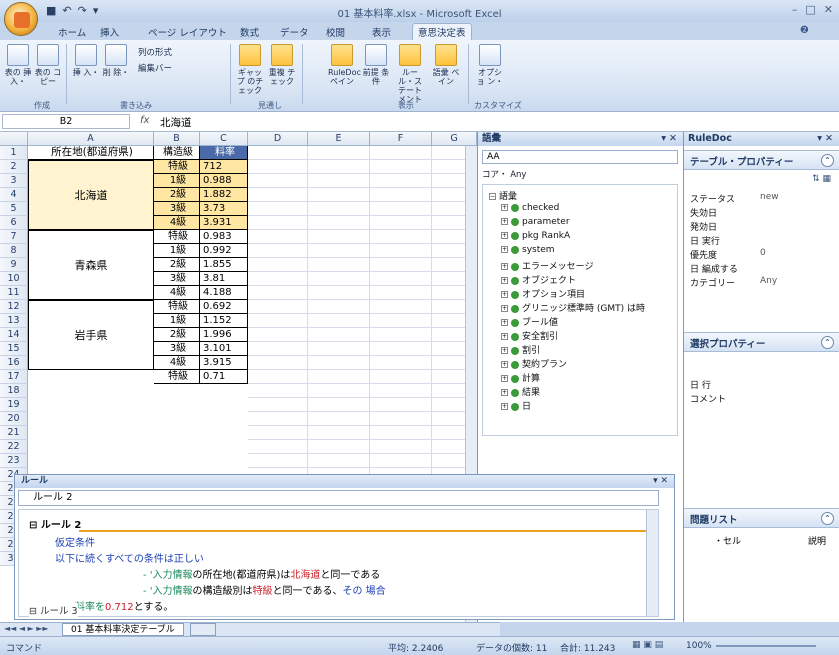 This screenshot has height=655, width=839. I want to click on row-header: 15, so click(14, 349).